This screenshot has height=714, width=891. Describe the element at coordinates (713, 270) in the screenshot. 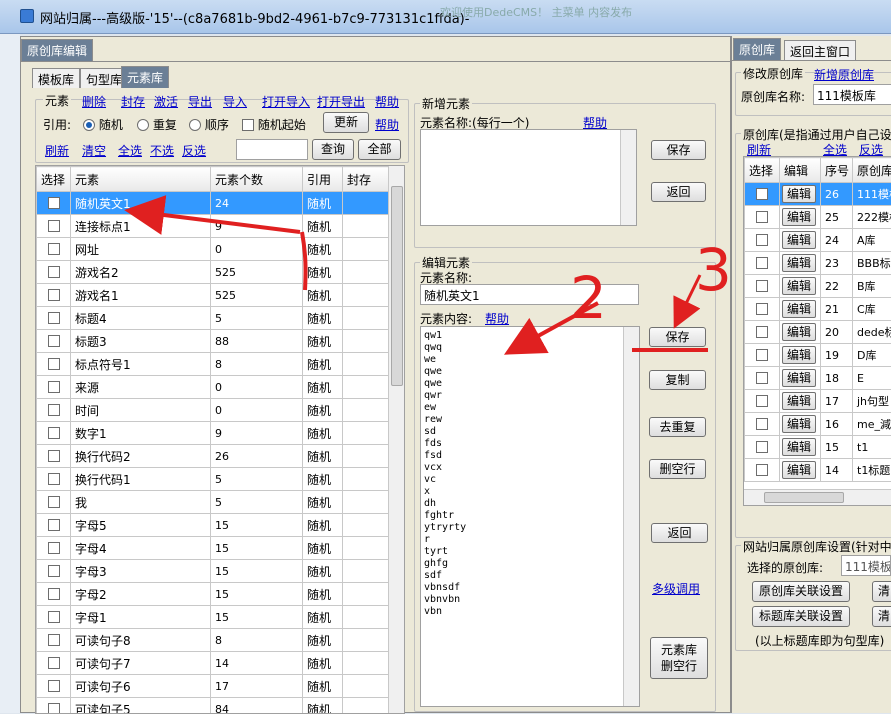

I see `annotation-number-3: 3` at that location.